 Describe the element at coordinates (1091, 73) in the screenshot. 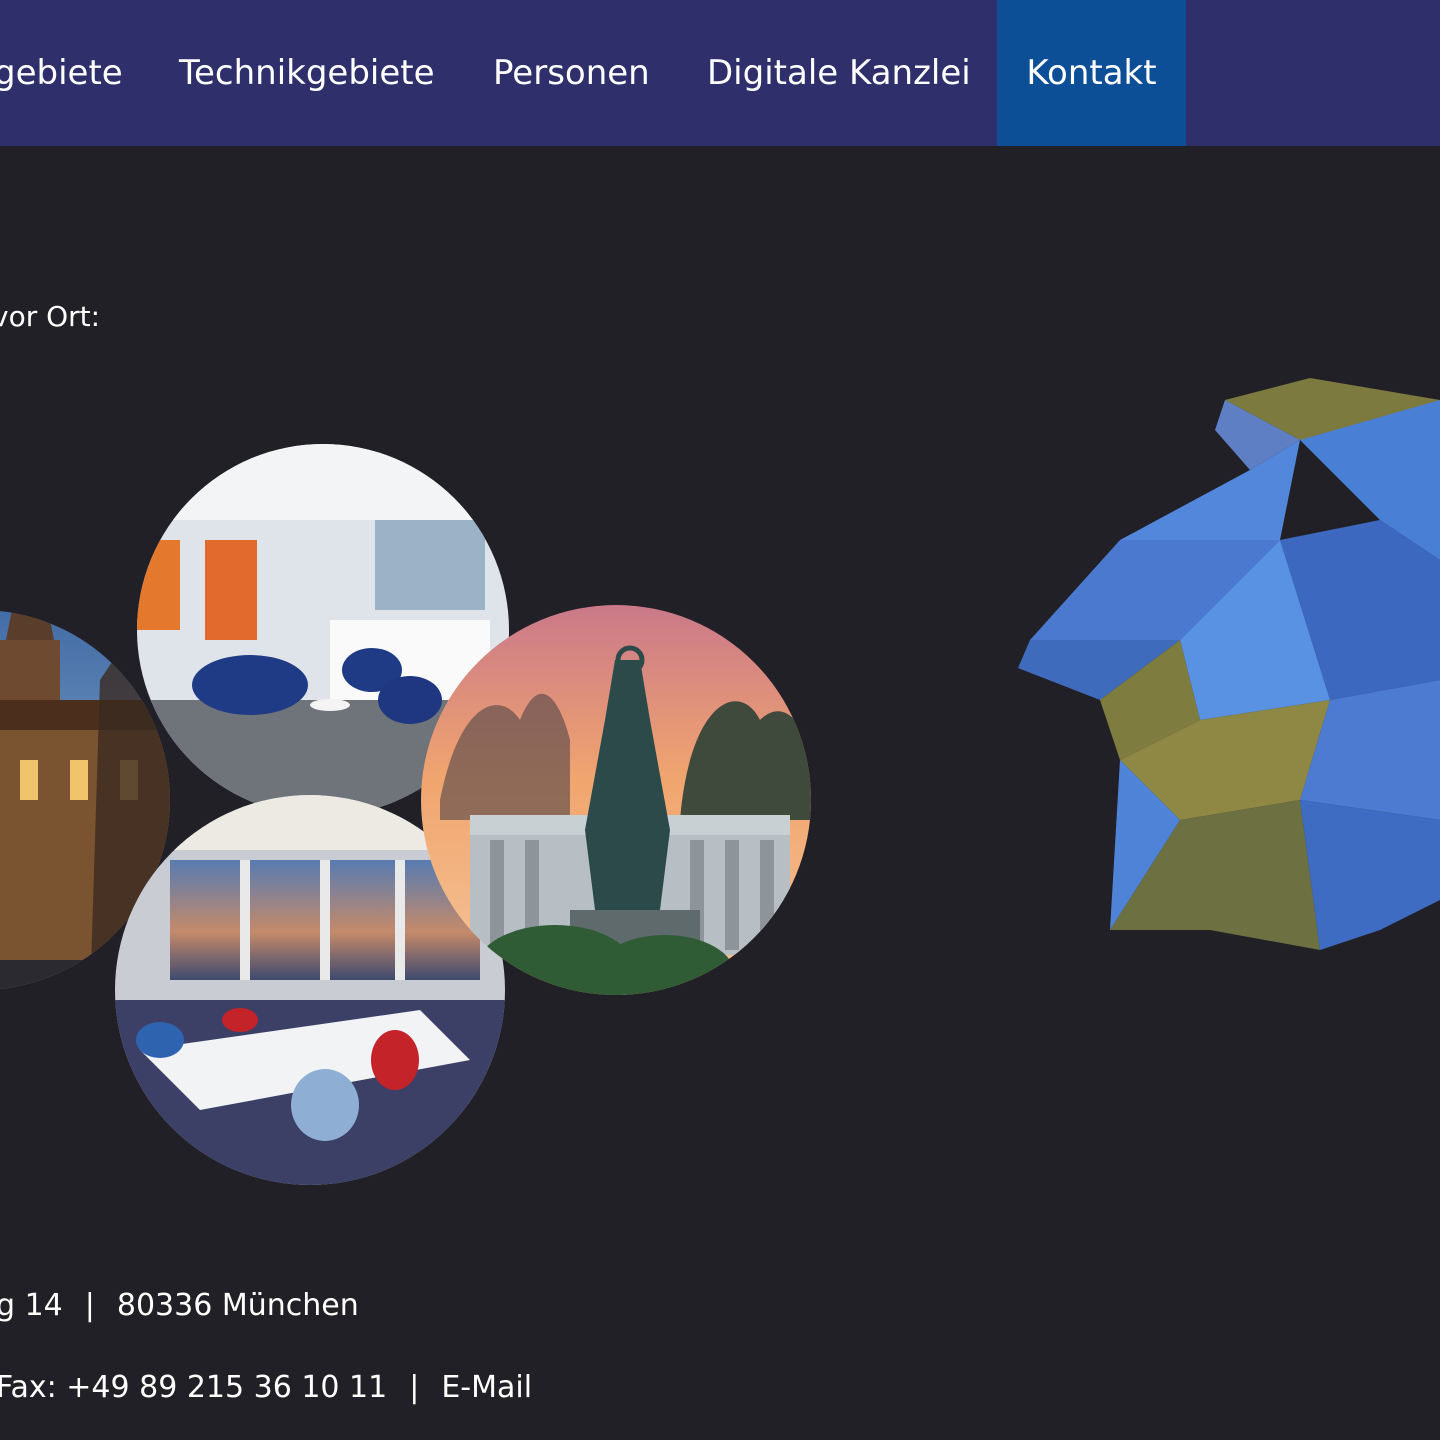

I see `nav-item-kontakt: Kontakt` at that location.